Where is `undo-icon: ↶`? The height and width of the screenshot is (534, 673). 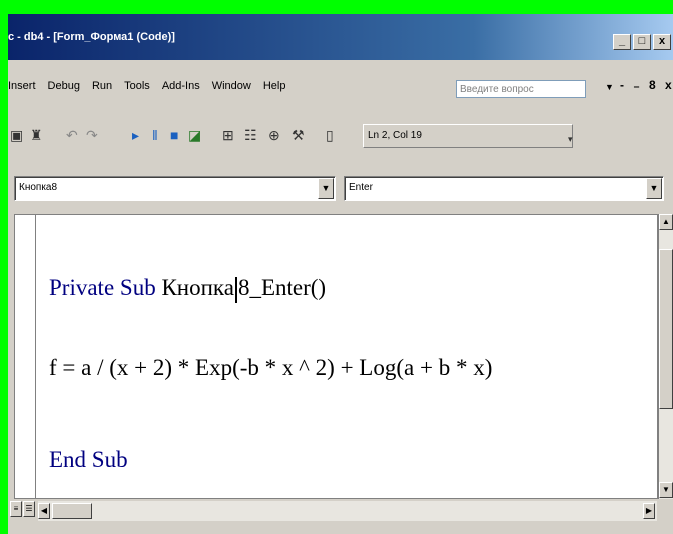 undo-icon: ↶ is located at coordinates (72, 135).